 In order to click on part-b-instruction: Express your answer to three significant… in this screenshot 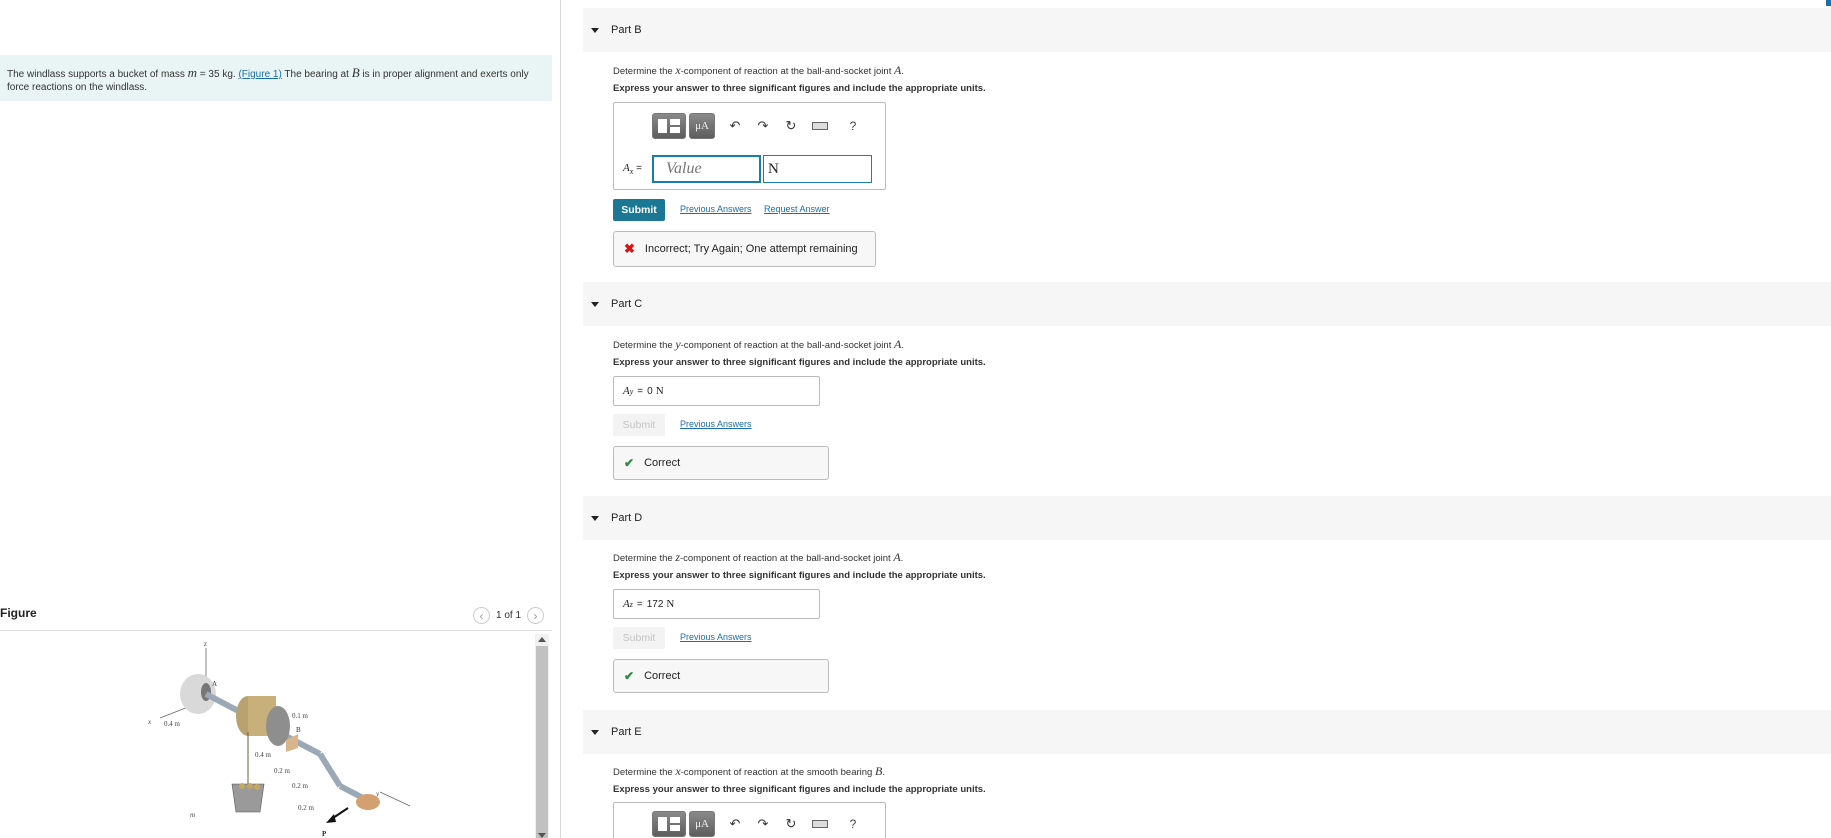, I will do `click(799, 88)`.